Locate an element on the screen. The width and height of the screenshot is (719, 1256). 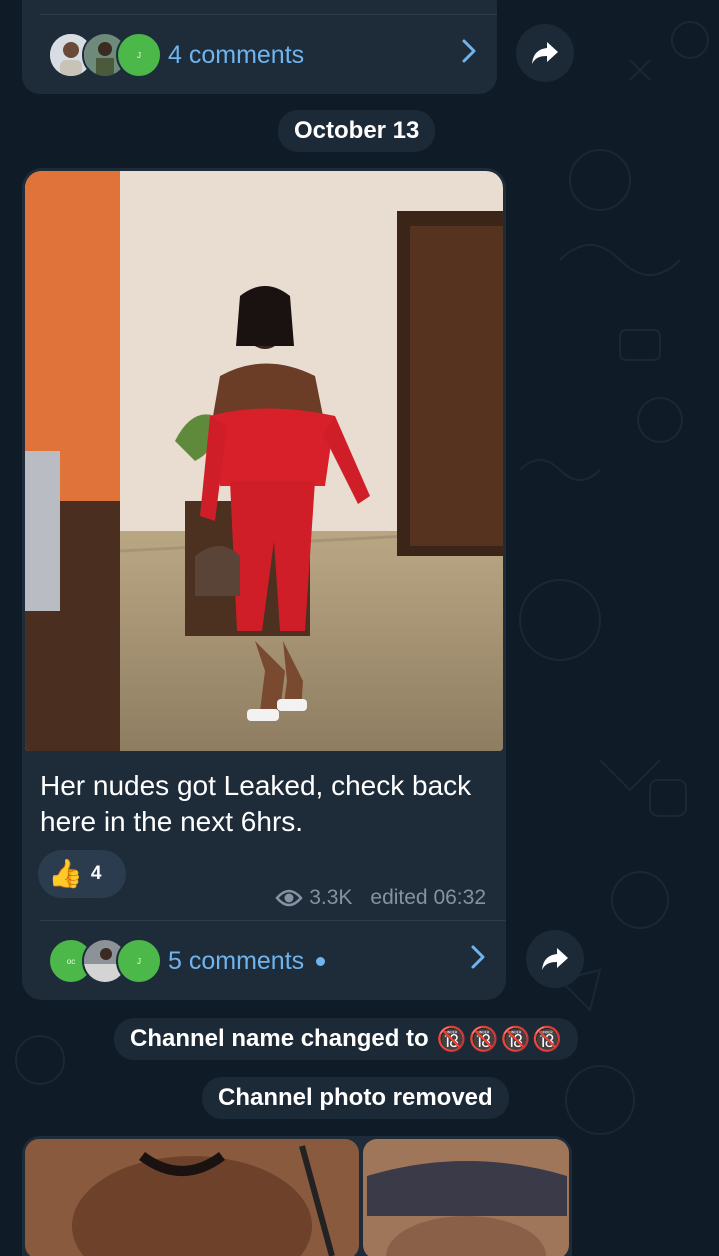
comments-count-link: 5 comments is located at coordinates (247, 961).